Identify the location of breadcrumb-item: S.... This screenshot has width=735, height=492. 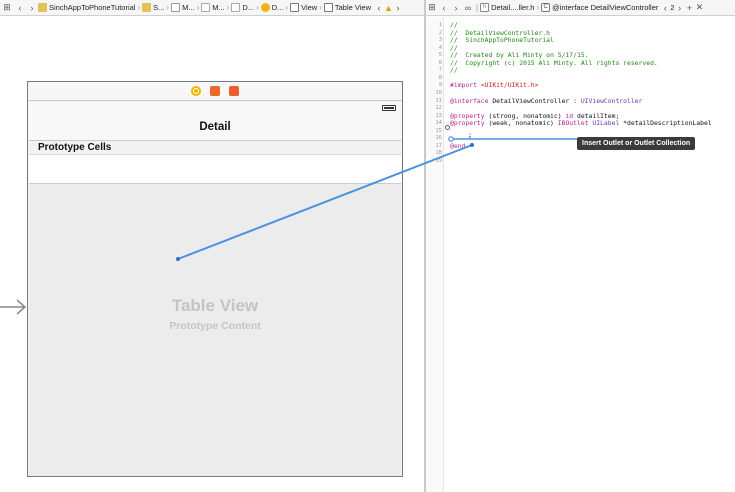
(153, 7).